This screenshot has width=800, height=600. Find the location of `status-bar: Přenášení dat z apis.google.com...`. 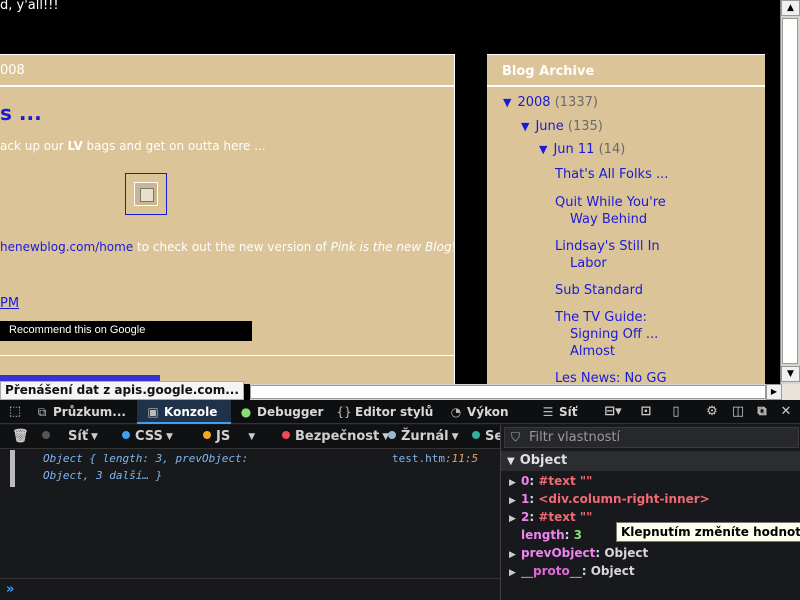

status-bar: Přenášení dat z apis.google.com... is located at coordinates (122, 390).